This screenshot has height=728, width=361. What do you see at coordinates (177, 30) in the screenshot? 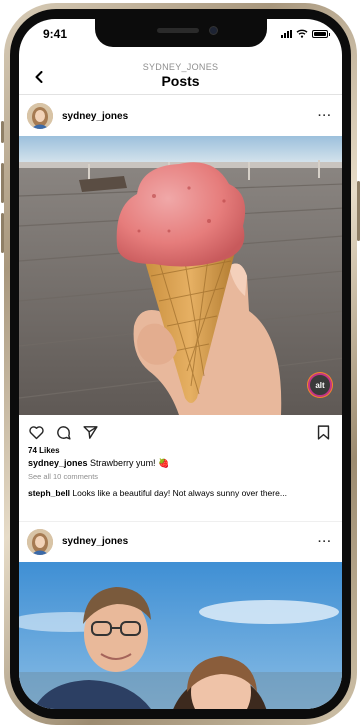
I see `speaker` at bounding box center [177, 30].